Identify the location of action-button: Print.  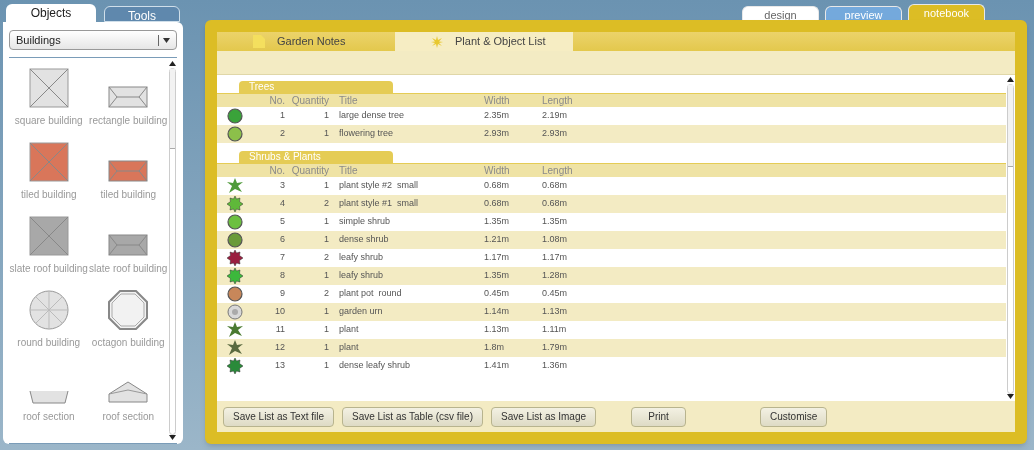
(658, 416).